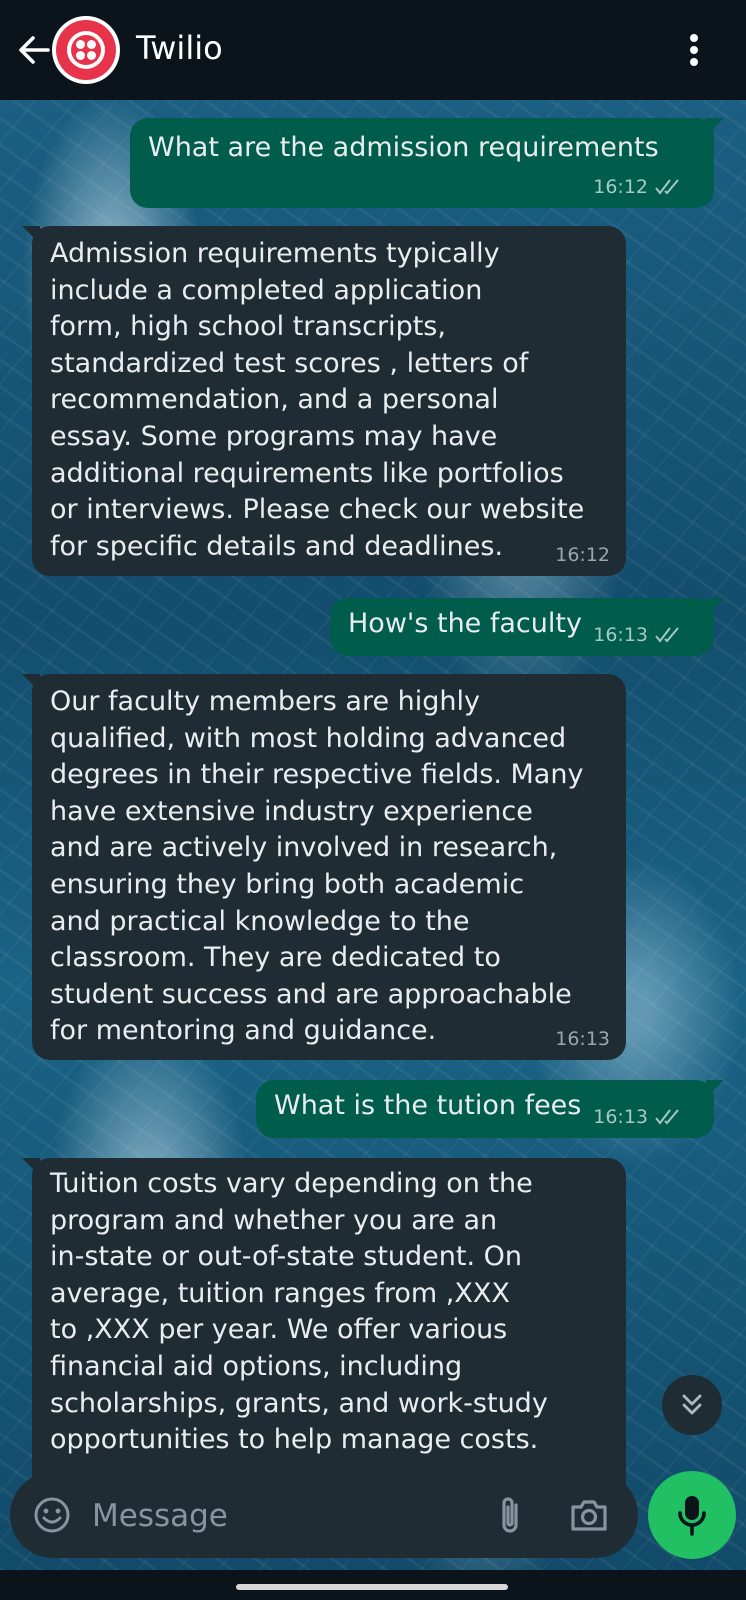 The image size is (746, 1600). I want to click on contact-name: Twilio, so click(179, 48).